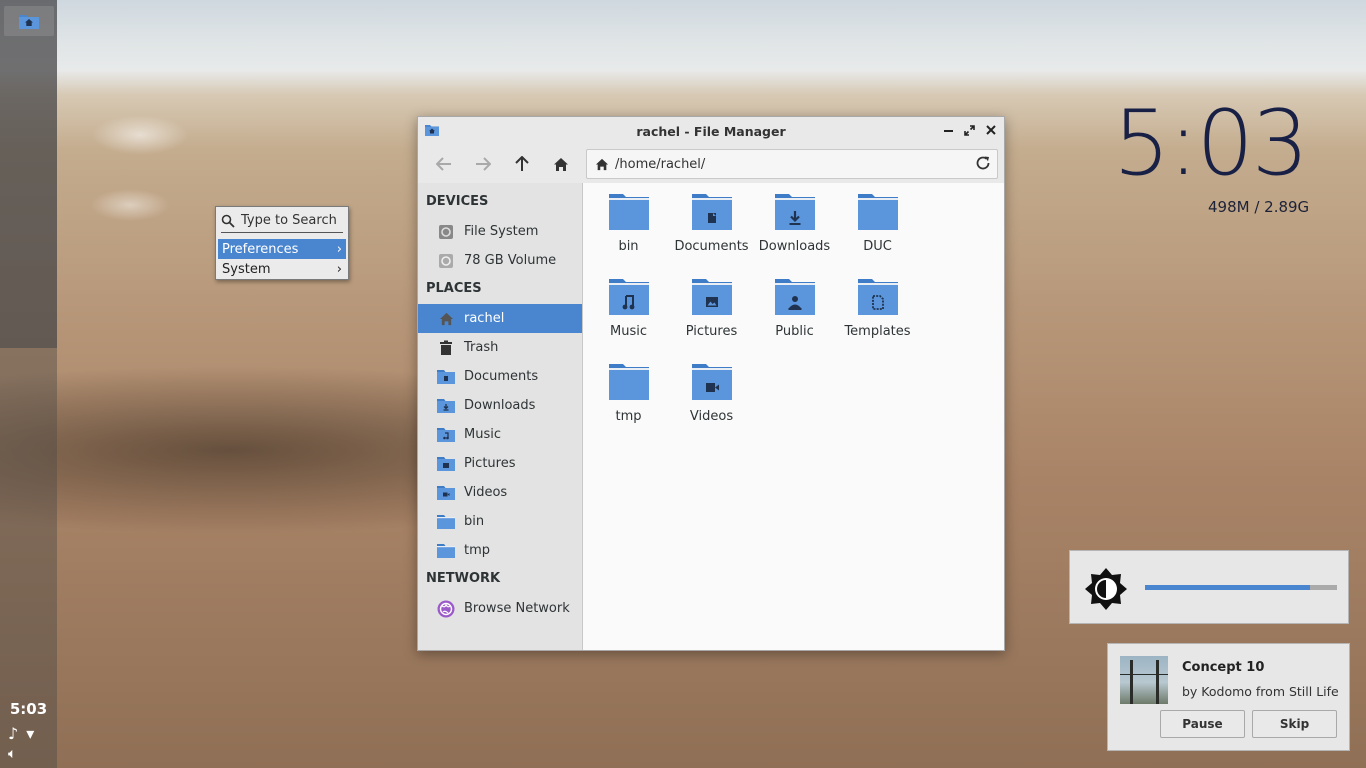  What do you see at coordinates (486, 492) in the screenshot?
I see `sidebar-item-label: Videos` at bounding box center [486, 492].